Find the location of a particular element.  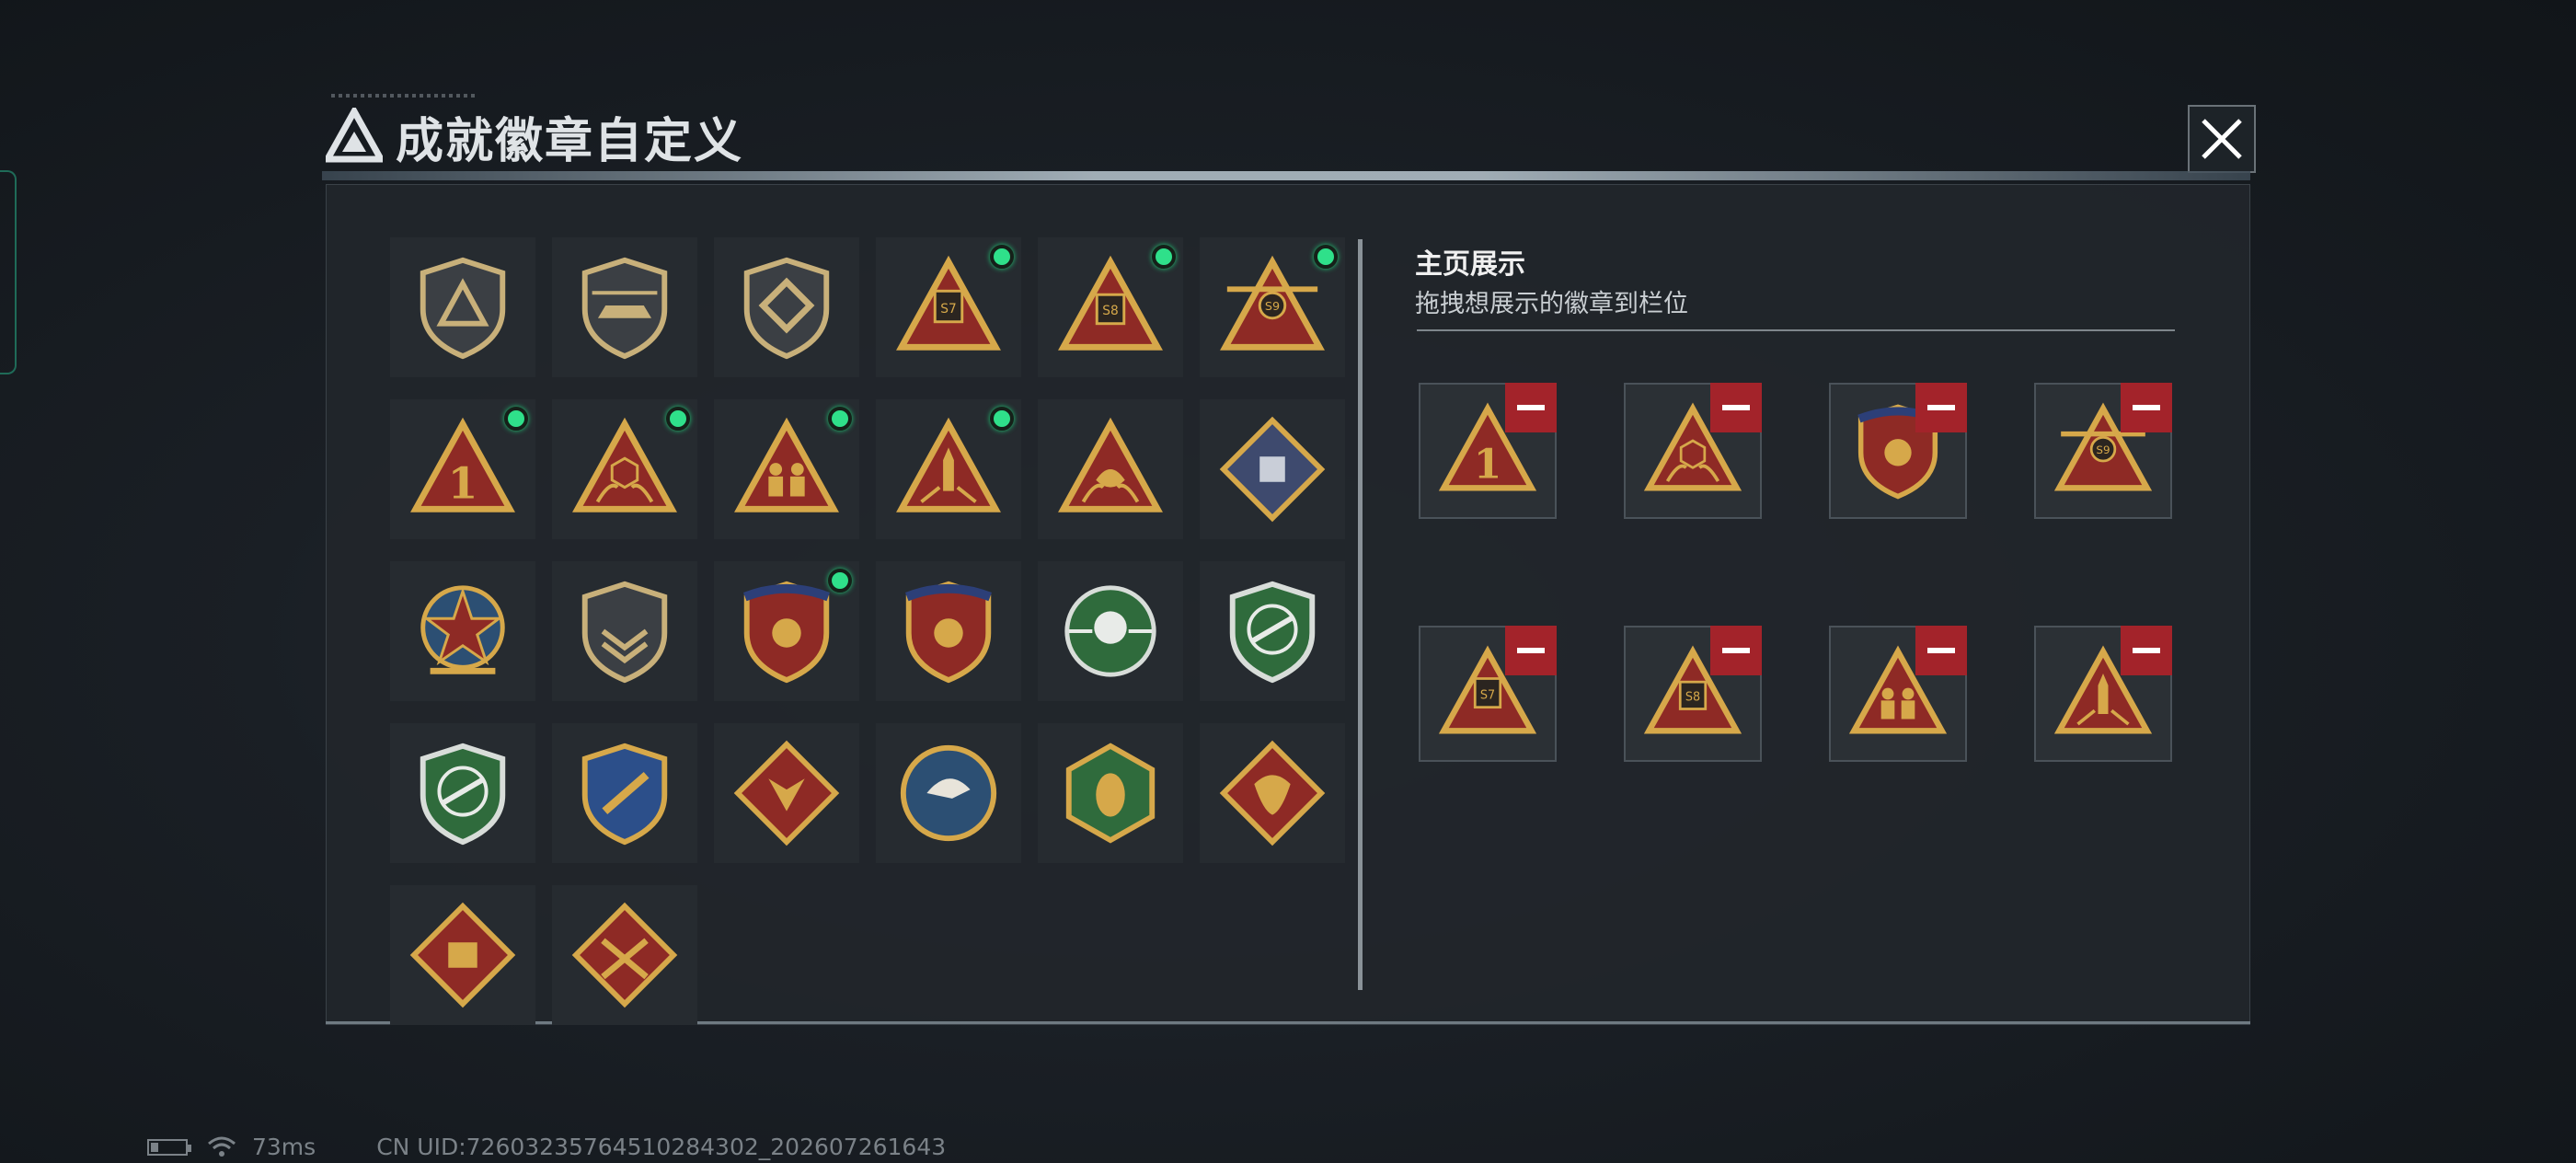

fist-red-diamond-badge-icon is located at coordinates (462, 955).